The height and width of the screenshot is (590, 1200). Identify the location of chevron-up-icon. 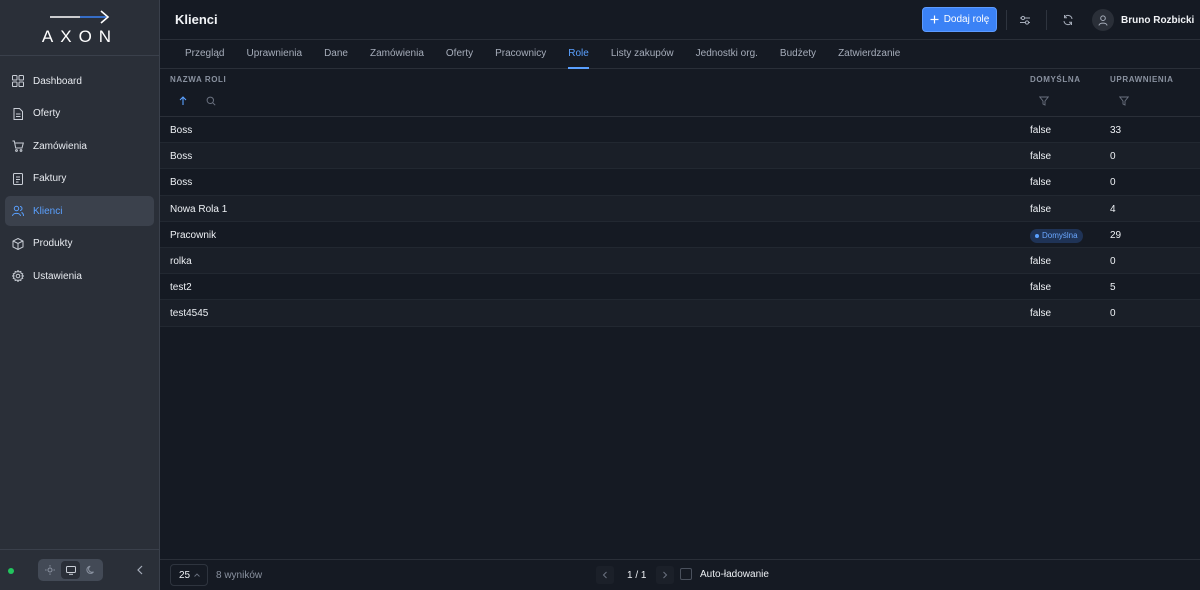
(197, 575).